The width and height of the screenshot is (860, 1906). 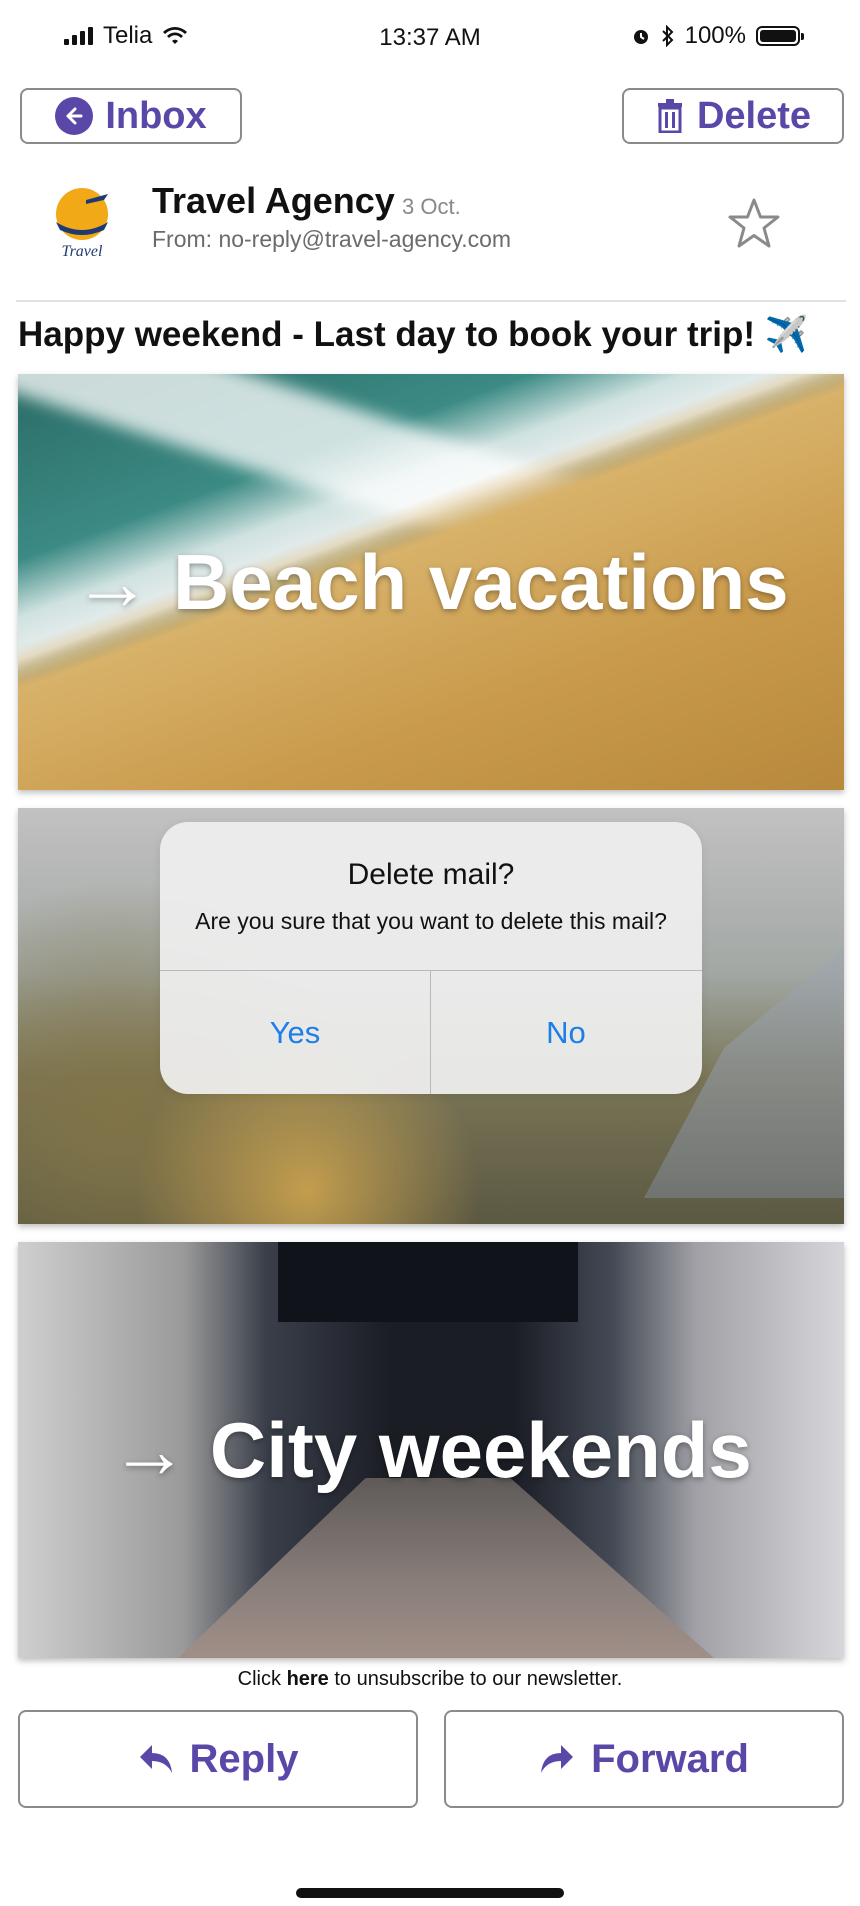 What do you see at coordinates (780, 36) in the screenshot?
I see `battery-icon` at bounding box center [780, 36].